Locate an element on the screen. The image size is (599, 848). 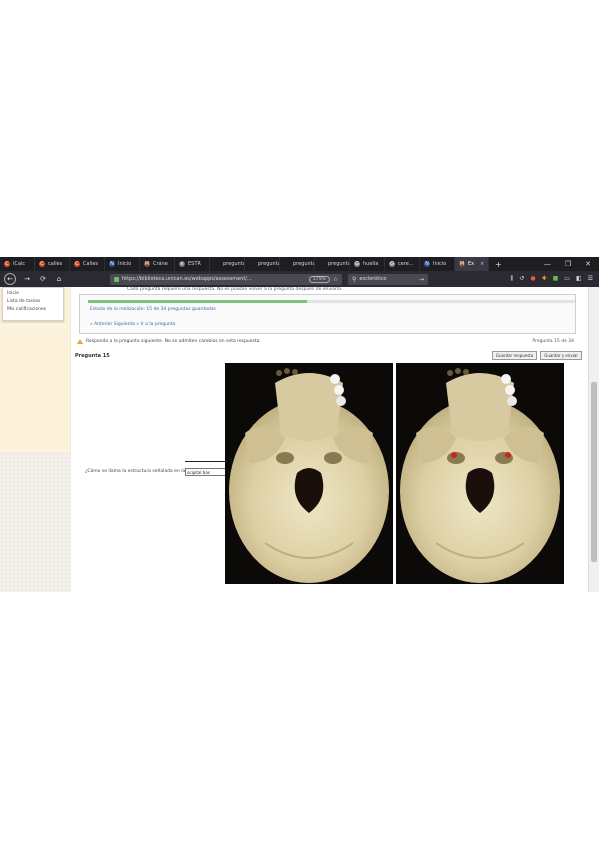
browser-tab: Ghuella is located at coordinates (367, 264).